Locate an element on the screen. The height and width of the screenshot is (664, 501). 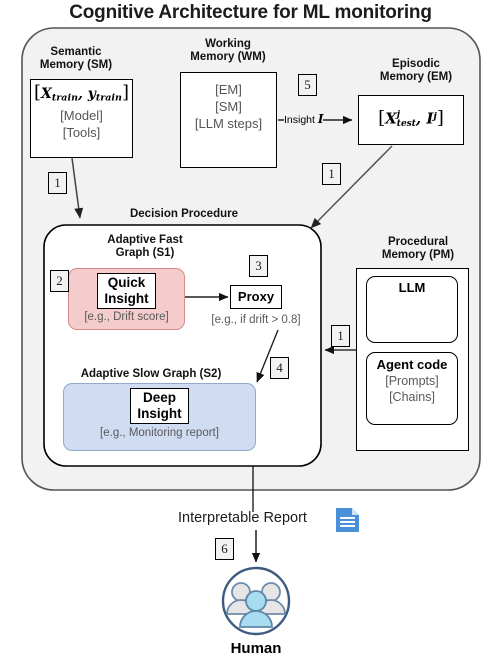
people-icon is located at coordinates (256, 601).